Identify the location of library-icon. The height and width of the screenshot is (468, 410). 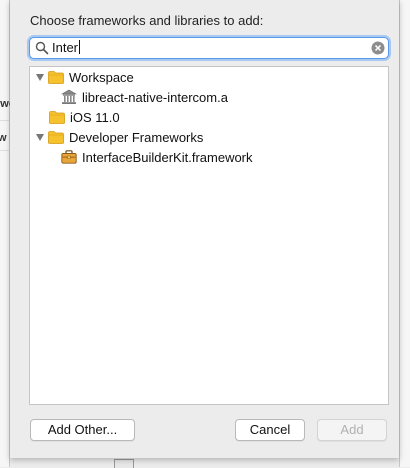
(69, 96).